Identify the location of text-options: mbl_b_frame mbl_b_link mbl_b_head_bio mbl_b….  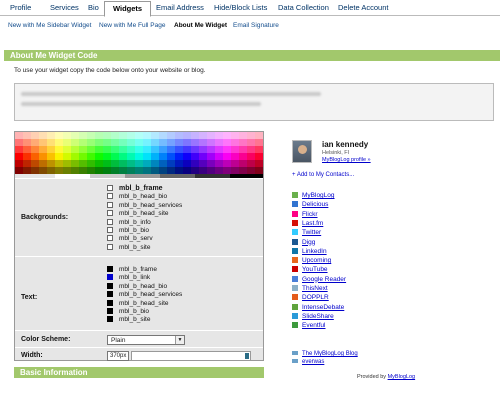
(144, 295).